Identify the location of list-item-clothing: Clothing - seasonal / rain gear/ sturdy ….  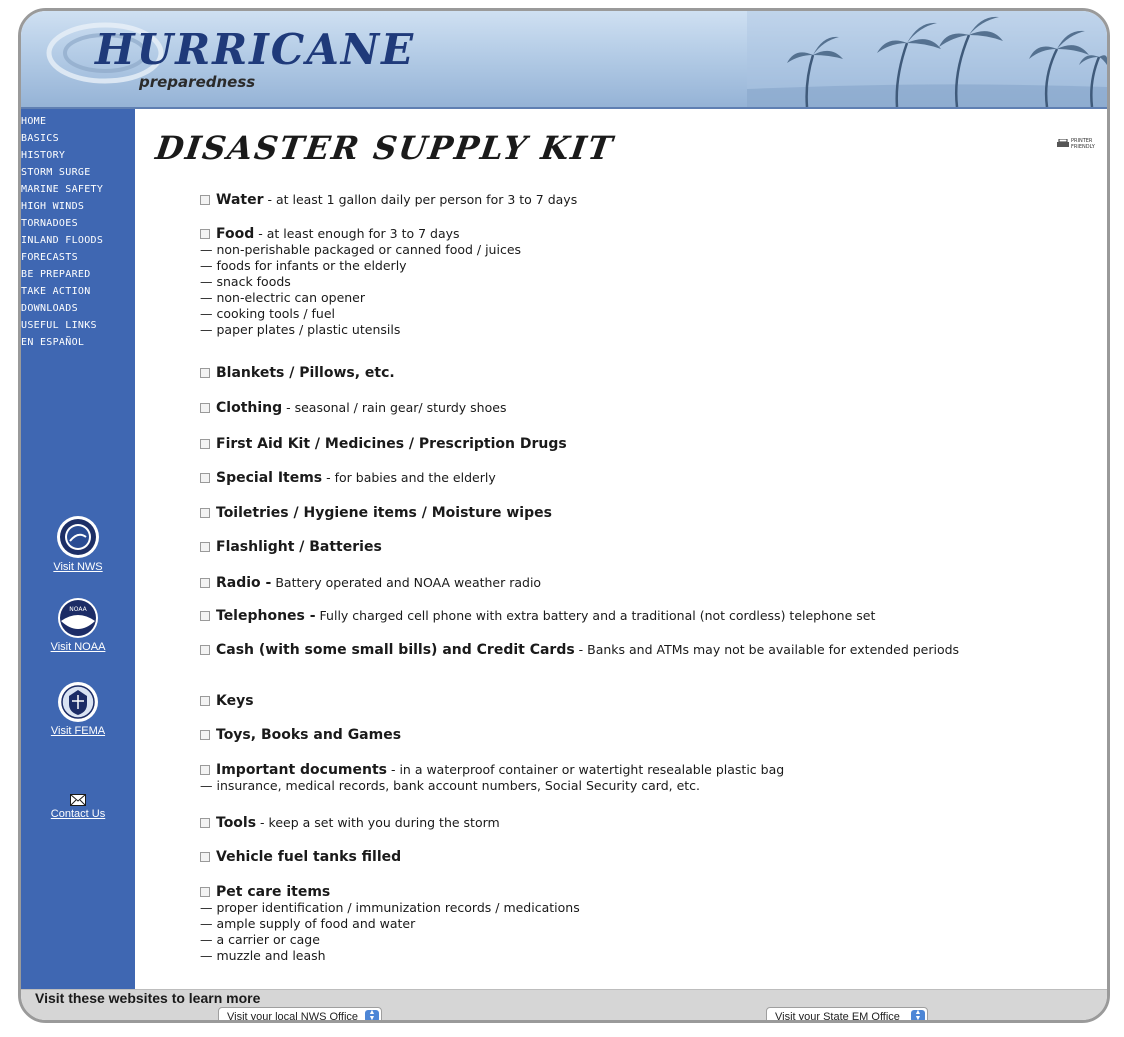
(353, 408).